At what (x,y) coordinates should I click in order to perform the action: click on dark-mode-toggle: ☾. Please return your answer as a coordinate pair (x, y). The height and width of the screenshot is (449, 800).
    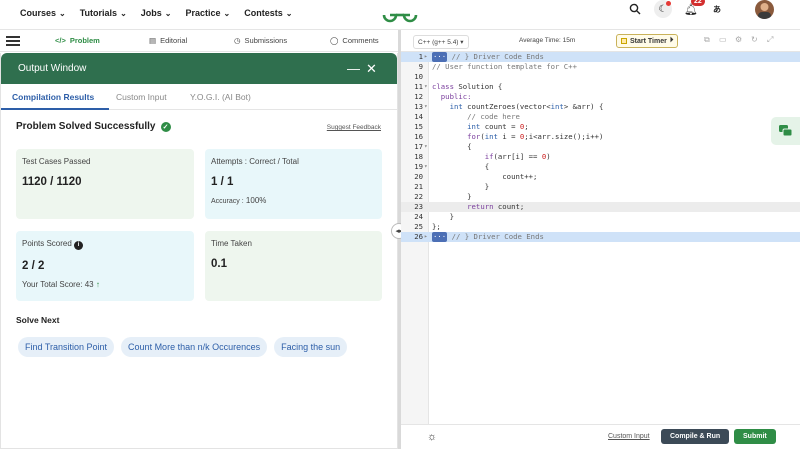
    Looking at the image, I should click on (663, 9).